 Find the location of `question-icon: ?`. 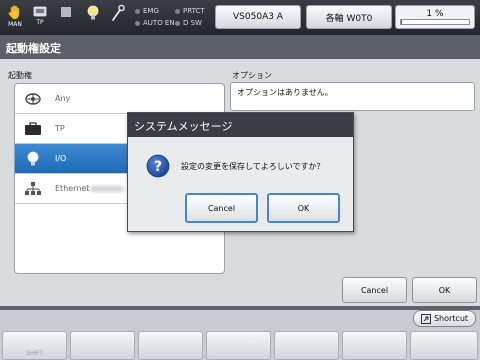

question-icon: ? is located at coordinates (158, 166).